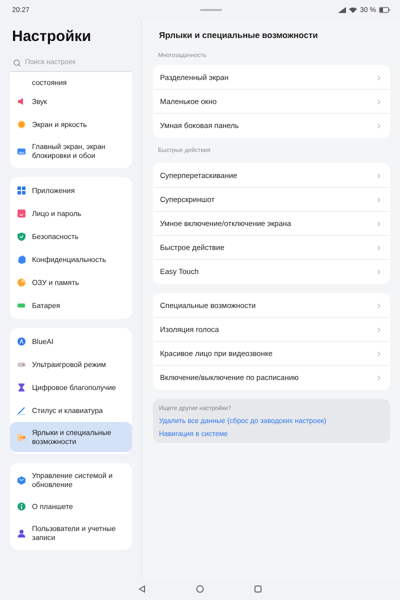 This screenshot has height=600, width=400. I want to click on signal-icon, so click(342, 10).